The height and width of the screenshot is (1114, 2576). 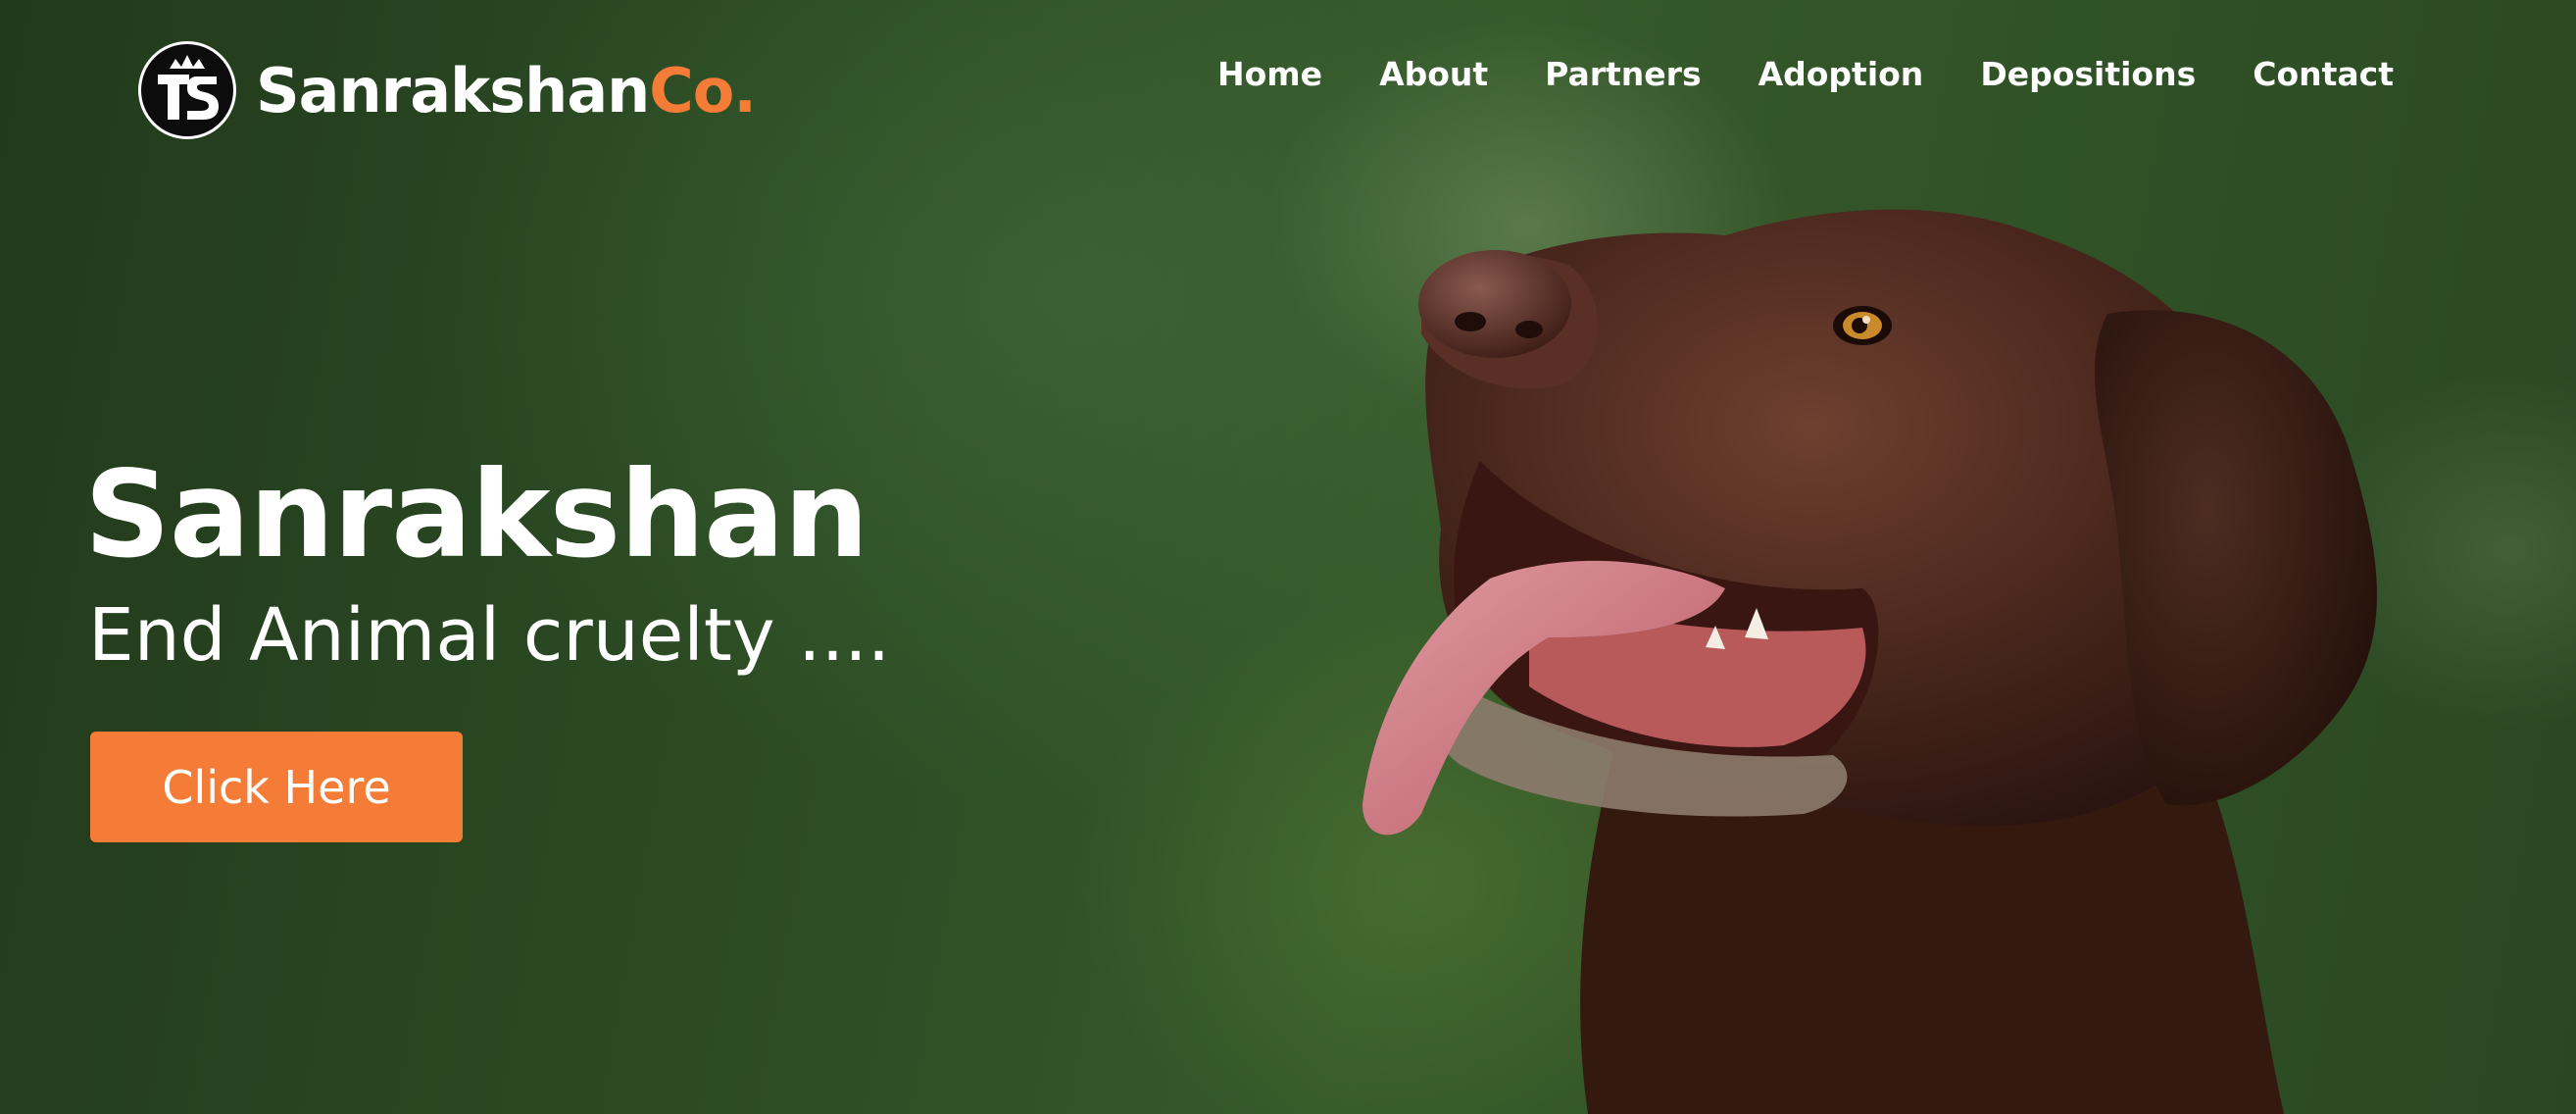 What do you see at coordinates (1623, 74) in the screenshot?
I see `nav-item-partners: Partners` at bounding box center [1623, 74].